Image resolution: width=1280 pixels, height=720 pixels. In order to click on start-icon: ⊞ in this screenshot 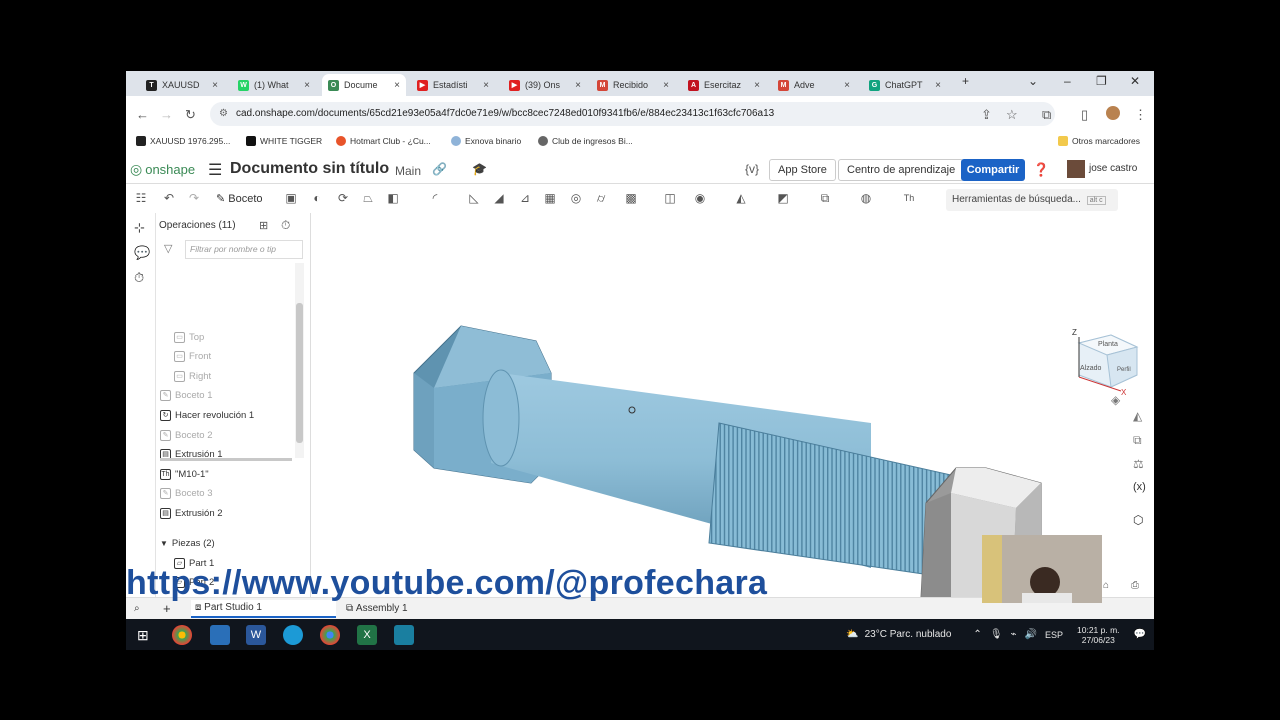, I will do `click(143, 635)`.